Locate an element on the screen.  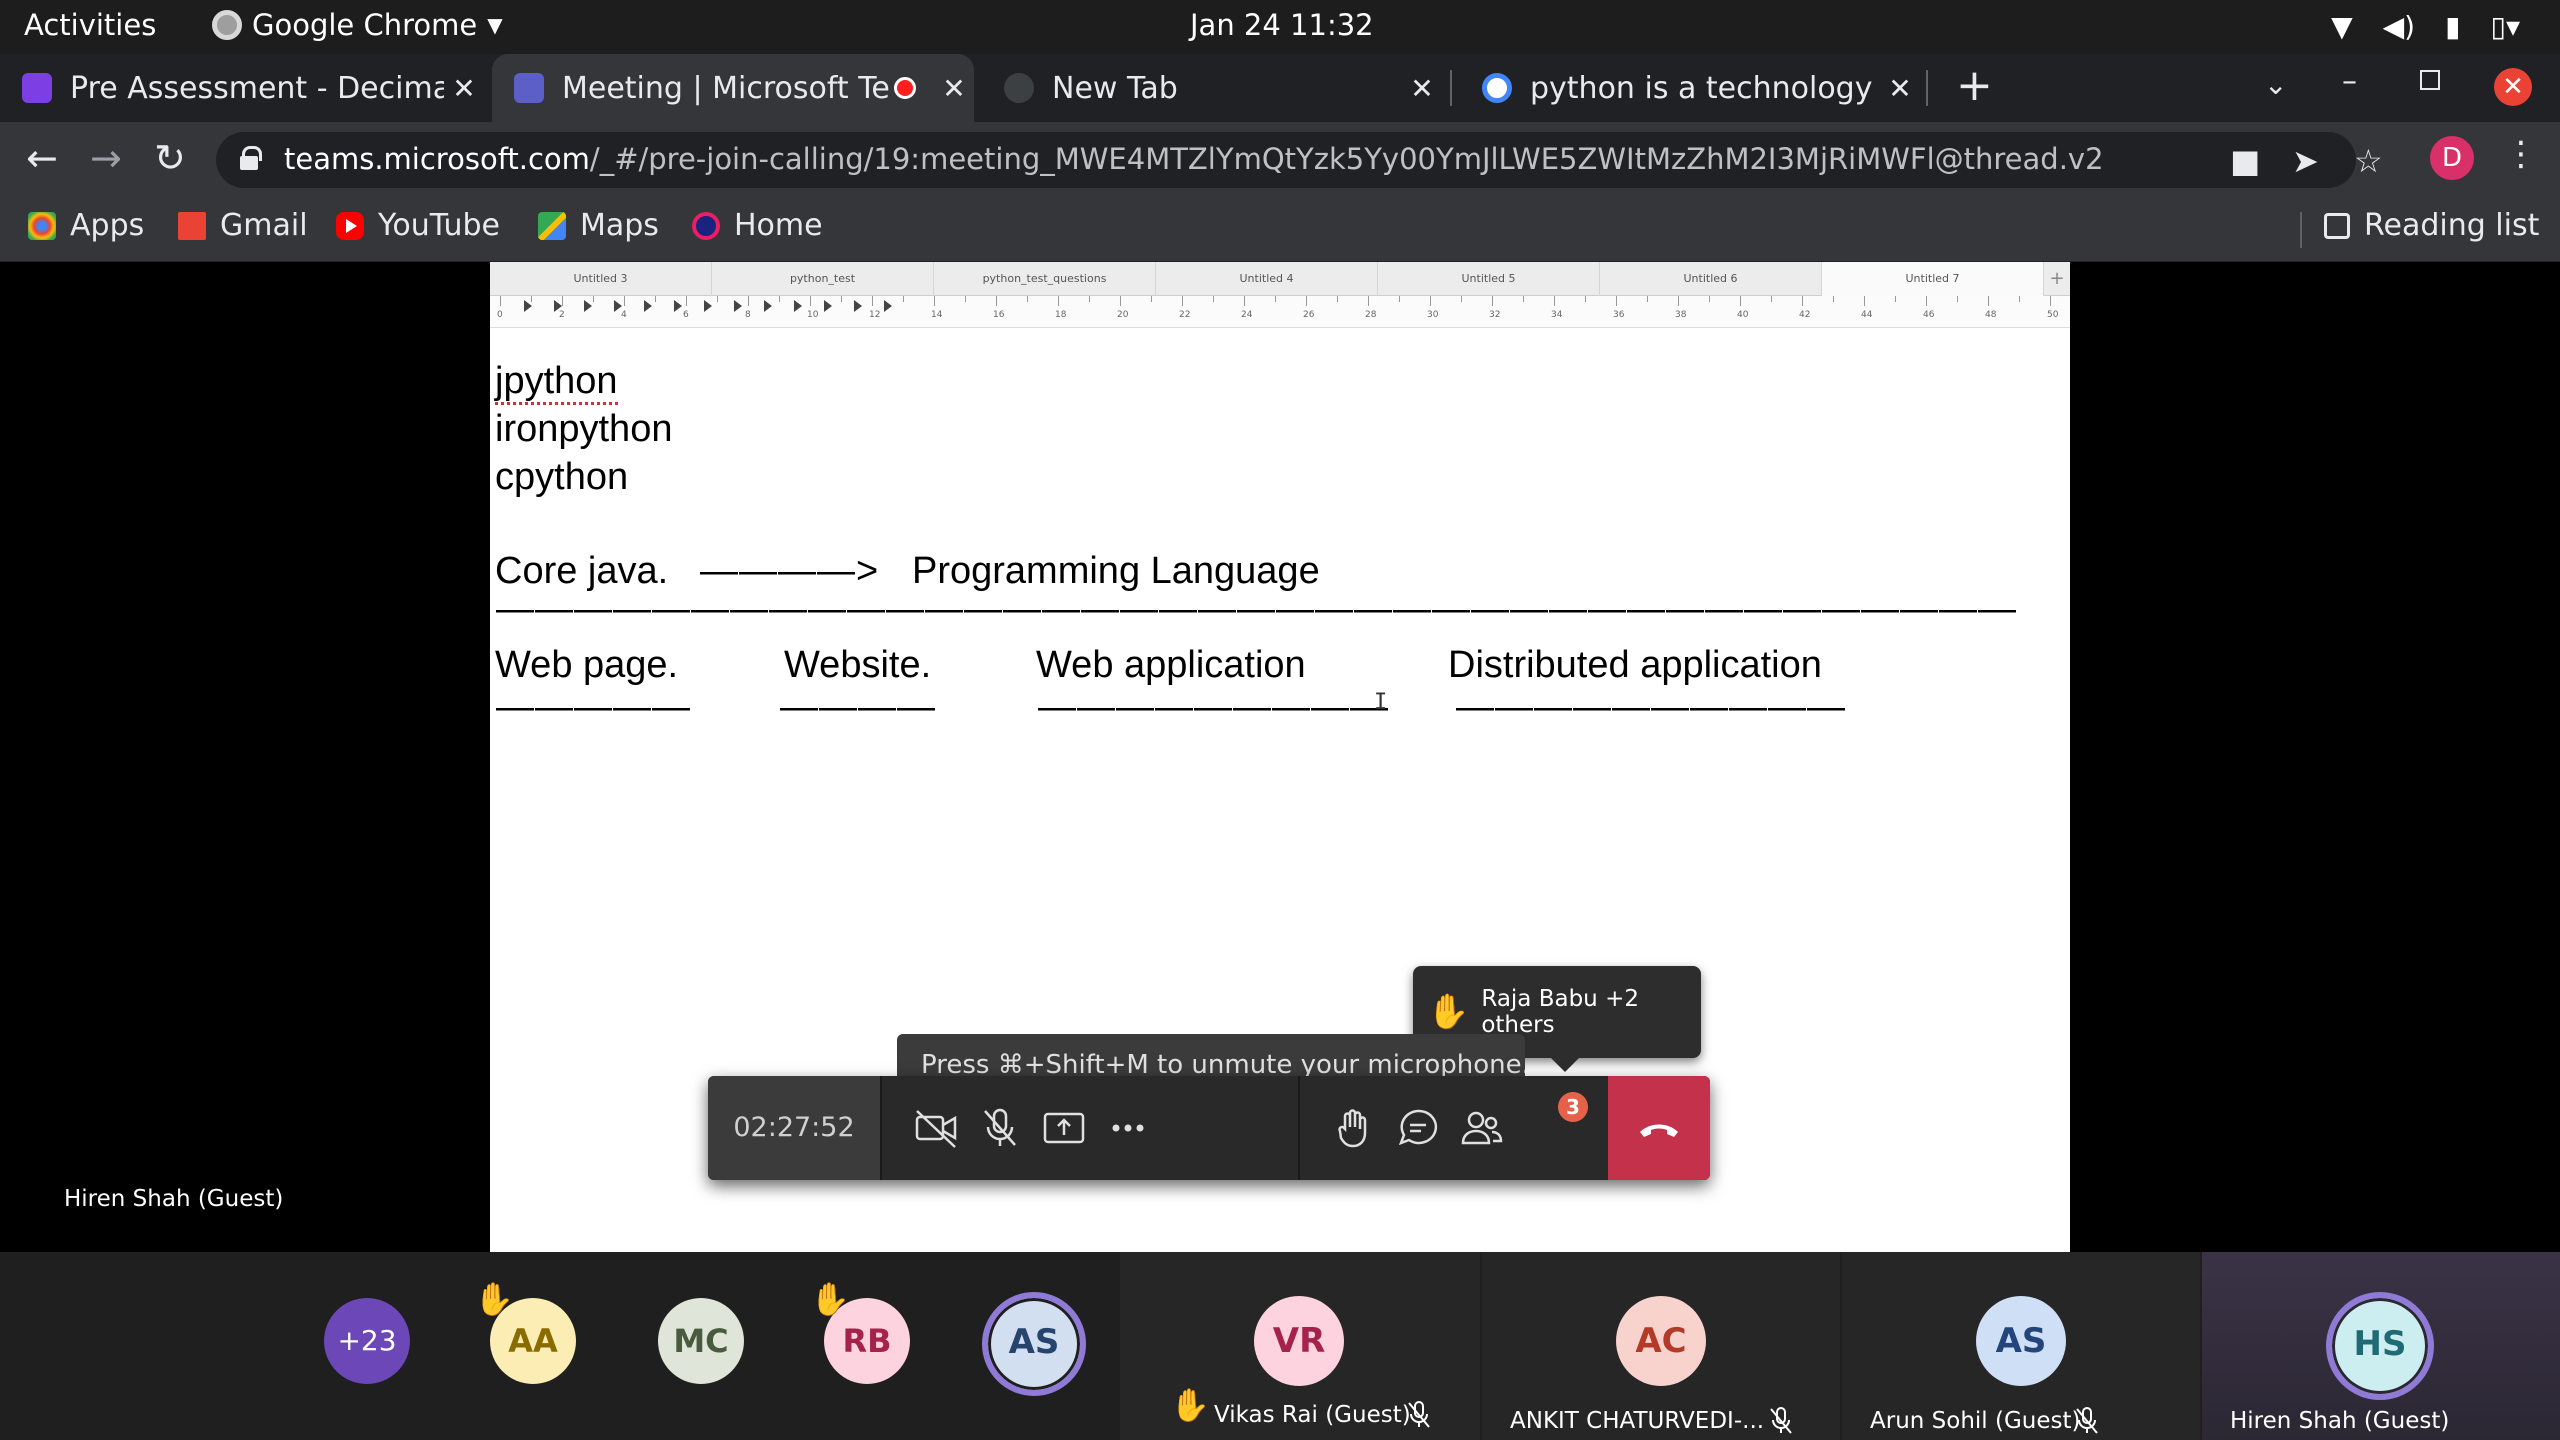
raised-hands-text: Raja Babu +2 others is located at coordinates (1560, 1012).